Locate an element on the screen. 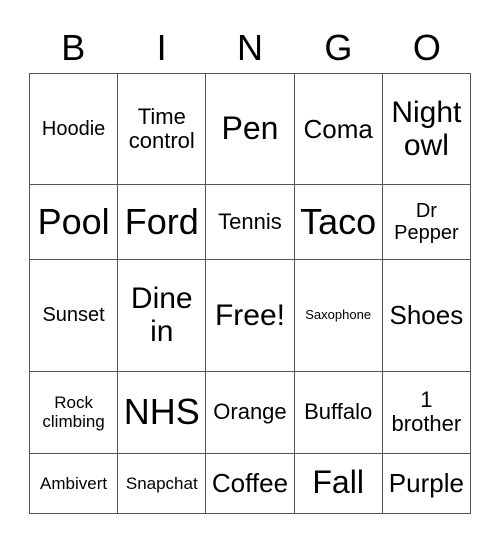 The image size is (500, 544). bingo-cell: Rock climbing is located at coordinates (73, 412).